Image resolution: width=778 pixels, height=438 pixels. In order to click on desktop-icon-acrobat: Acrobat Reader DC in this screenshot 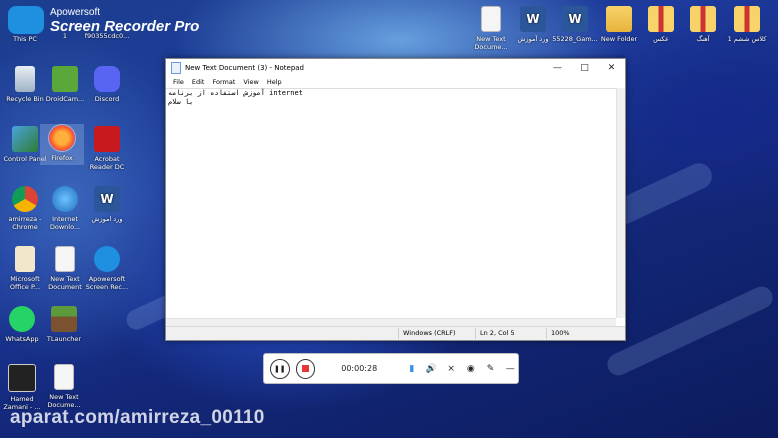, I will do `click(107, 148)`.